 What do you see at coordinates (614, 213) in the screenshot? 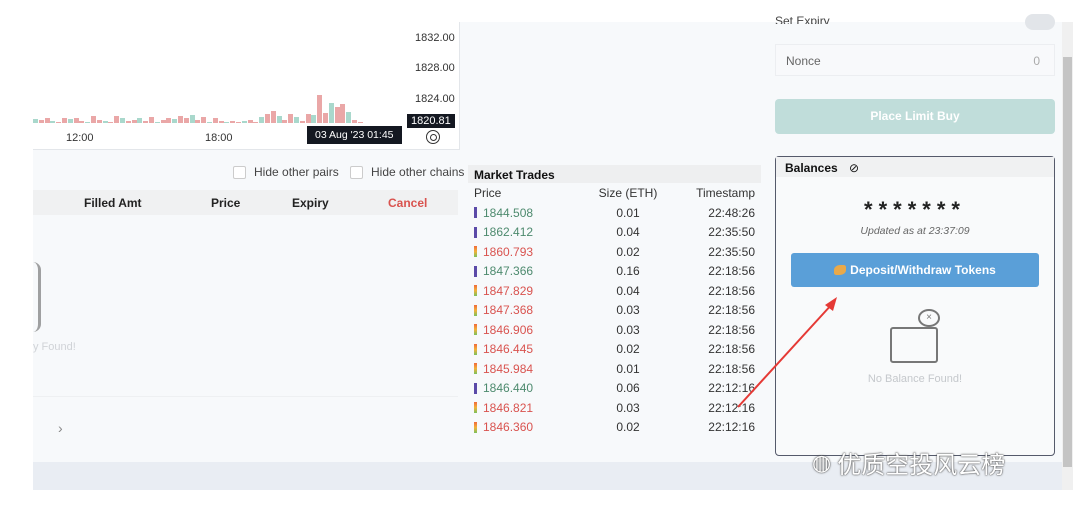
I see `trade-row: 1844.508 0.01 22:48:26` at bounding box center [614, 213].